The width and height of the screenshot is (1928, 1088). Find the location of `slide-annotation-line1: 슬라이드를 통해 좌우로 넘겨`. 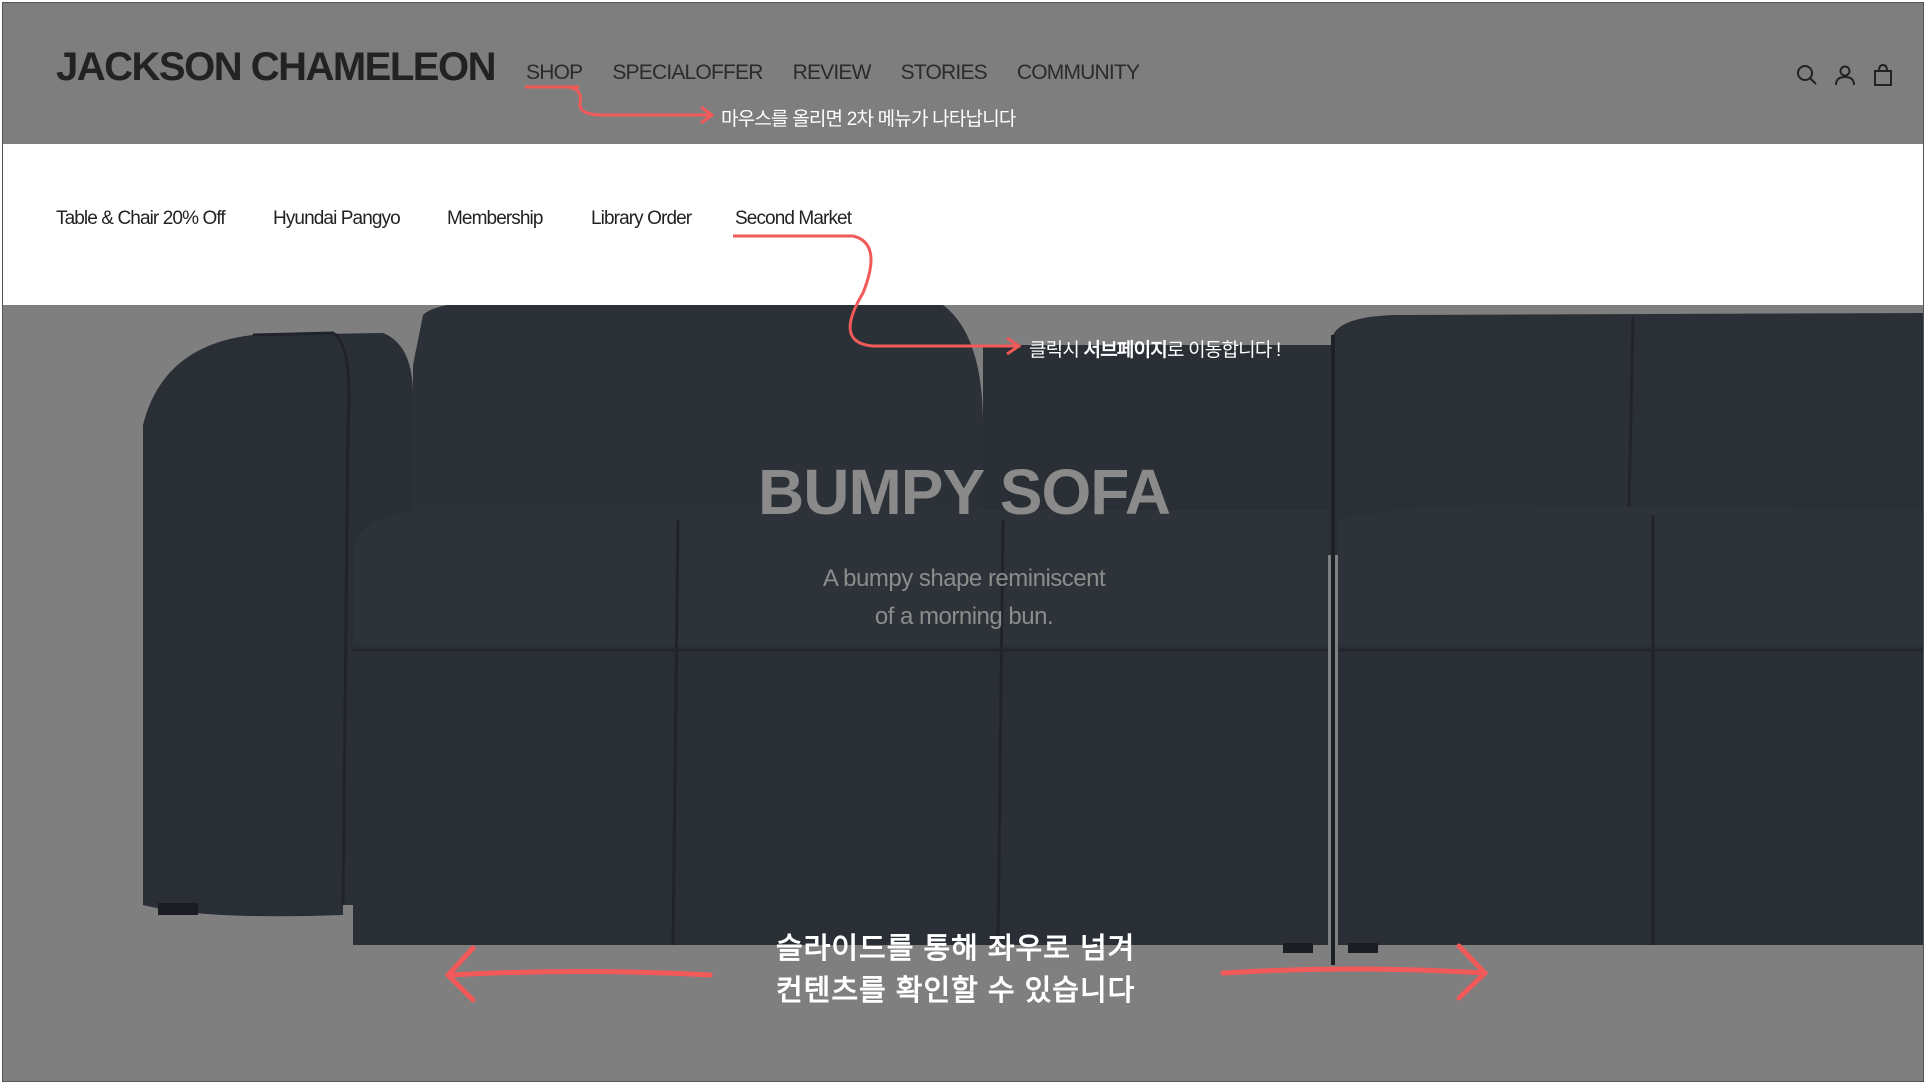

slide-annotation-line1: 슬라이드를 통해 좌우로 넘겨 is located at coordinates (956, 949).